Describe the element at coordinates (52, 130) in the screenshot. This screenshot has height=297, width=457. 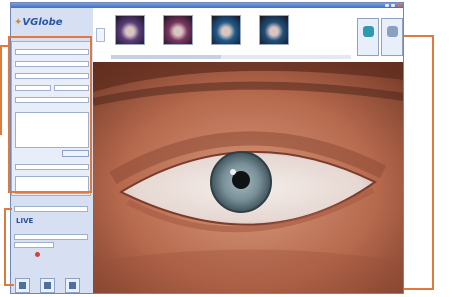
I see `notes-textarea` at that location.